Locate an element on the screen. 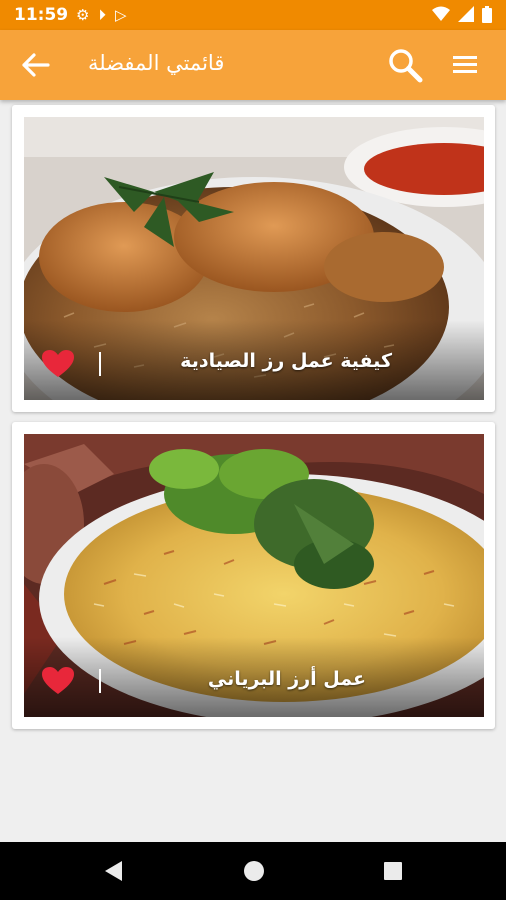 This screenshot has height=900, width=506. home-circle-icon is located at coordinates (254, 871).